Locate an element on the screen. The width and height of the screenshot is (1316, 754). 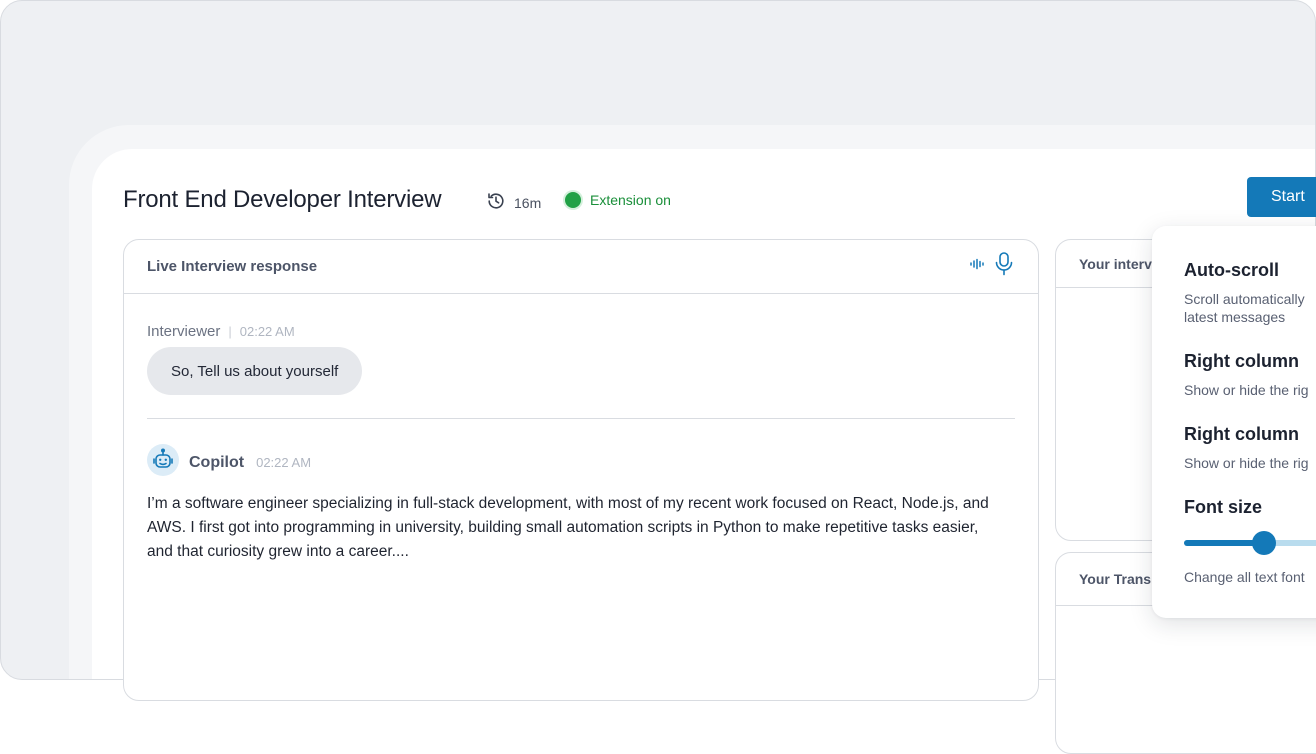
font-size-description: Change all text font is located at coordinates (1244, 577).